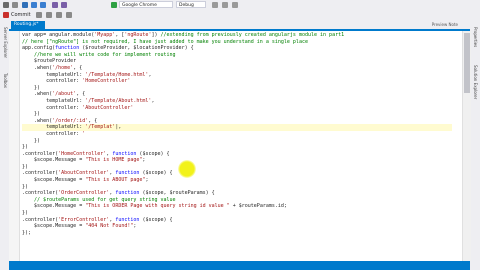 The height and width of the screenshot is (270, 480). Describe the element at coordinates (466, 146) in the screenshot. I see `vertical-scrollbar` at that location.